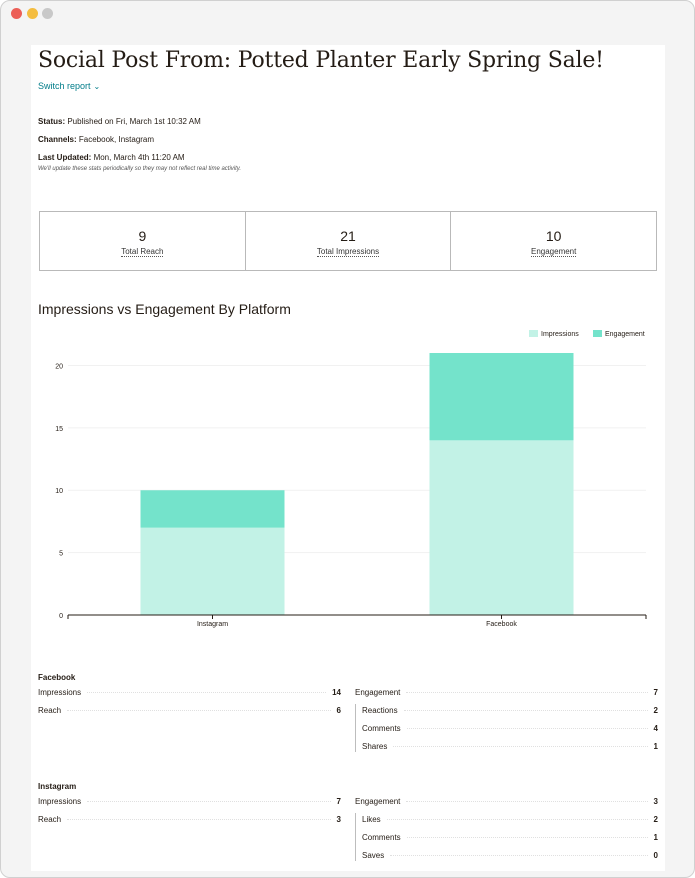 Image resolution: width=695 pixels, height=878 pixels. I want to click on channels-label: Channels:, so click(57, 139).